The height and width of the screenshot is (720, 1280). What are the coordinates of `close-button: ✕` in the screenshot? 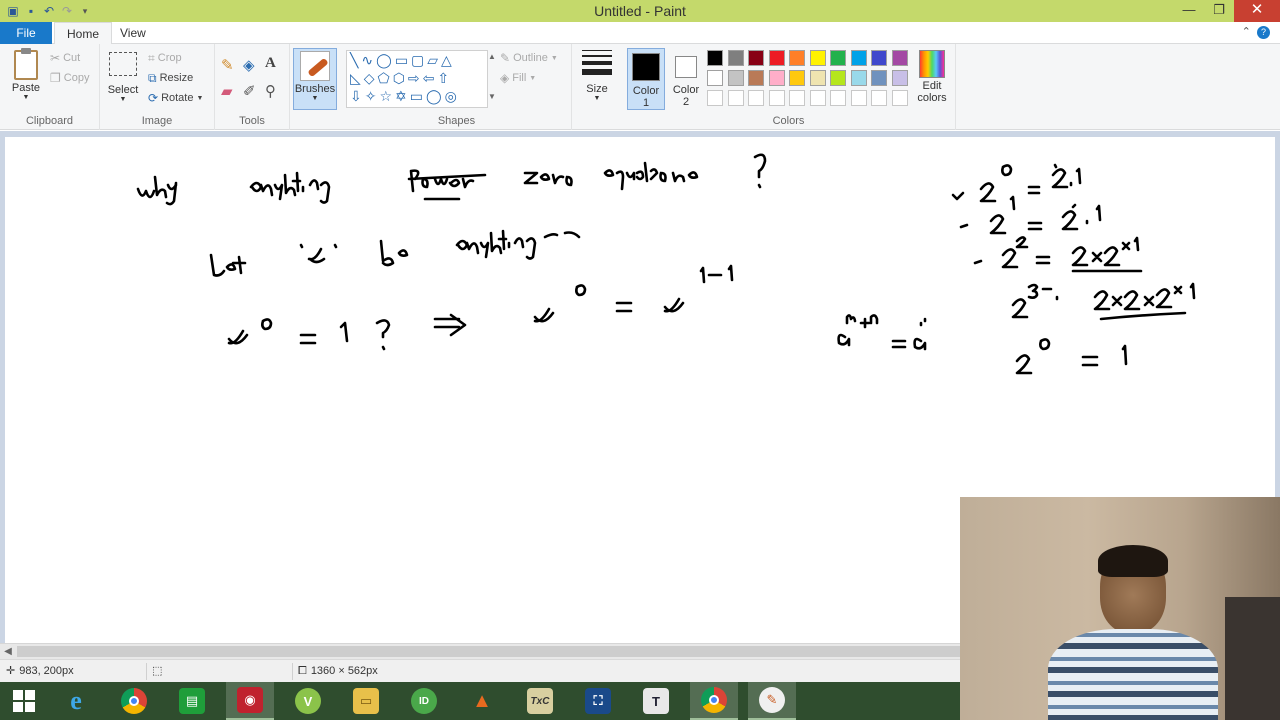 It's located at (1257, 11).